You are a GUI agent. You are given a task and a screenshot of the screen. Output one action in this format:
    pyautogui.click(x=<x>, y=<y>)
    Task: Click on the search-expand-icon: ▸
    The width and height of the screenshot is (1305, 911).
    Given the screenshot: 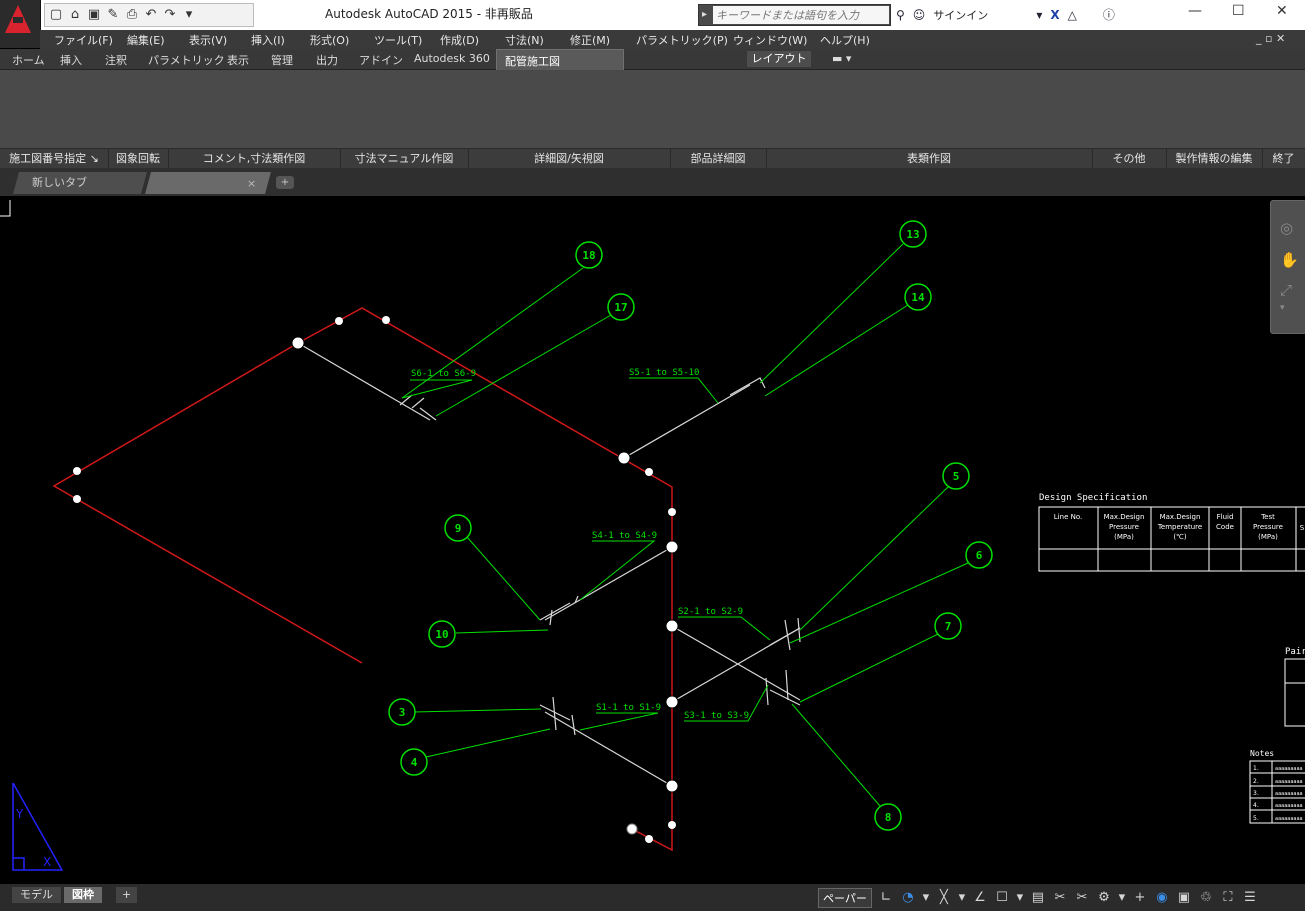 What is the action you would take?
    pyautogui.click(x=704, y=14)
    